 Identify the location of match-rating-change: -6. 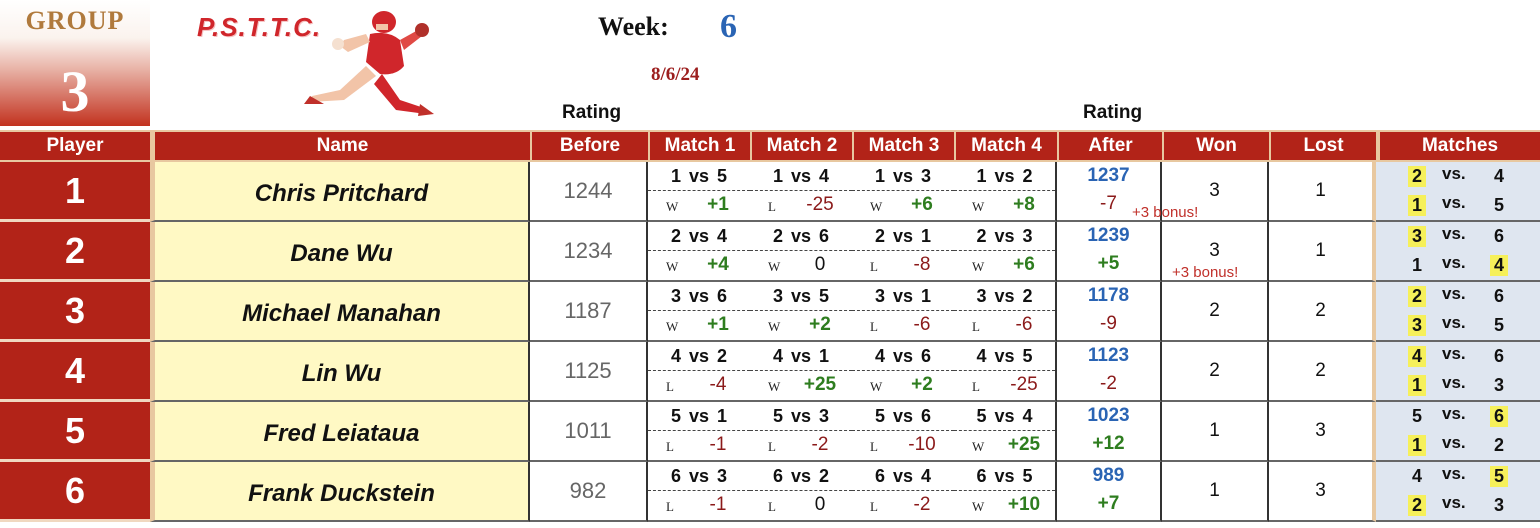
(922, 324).